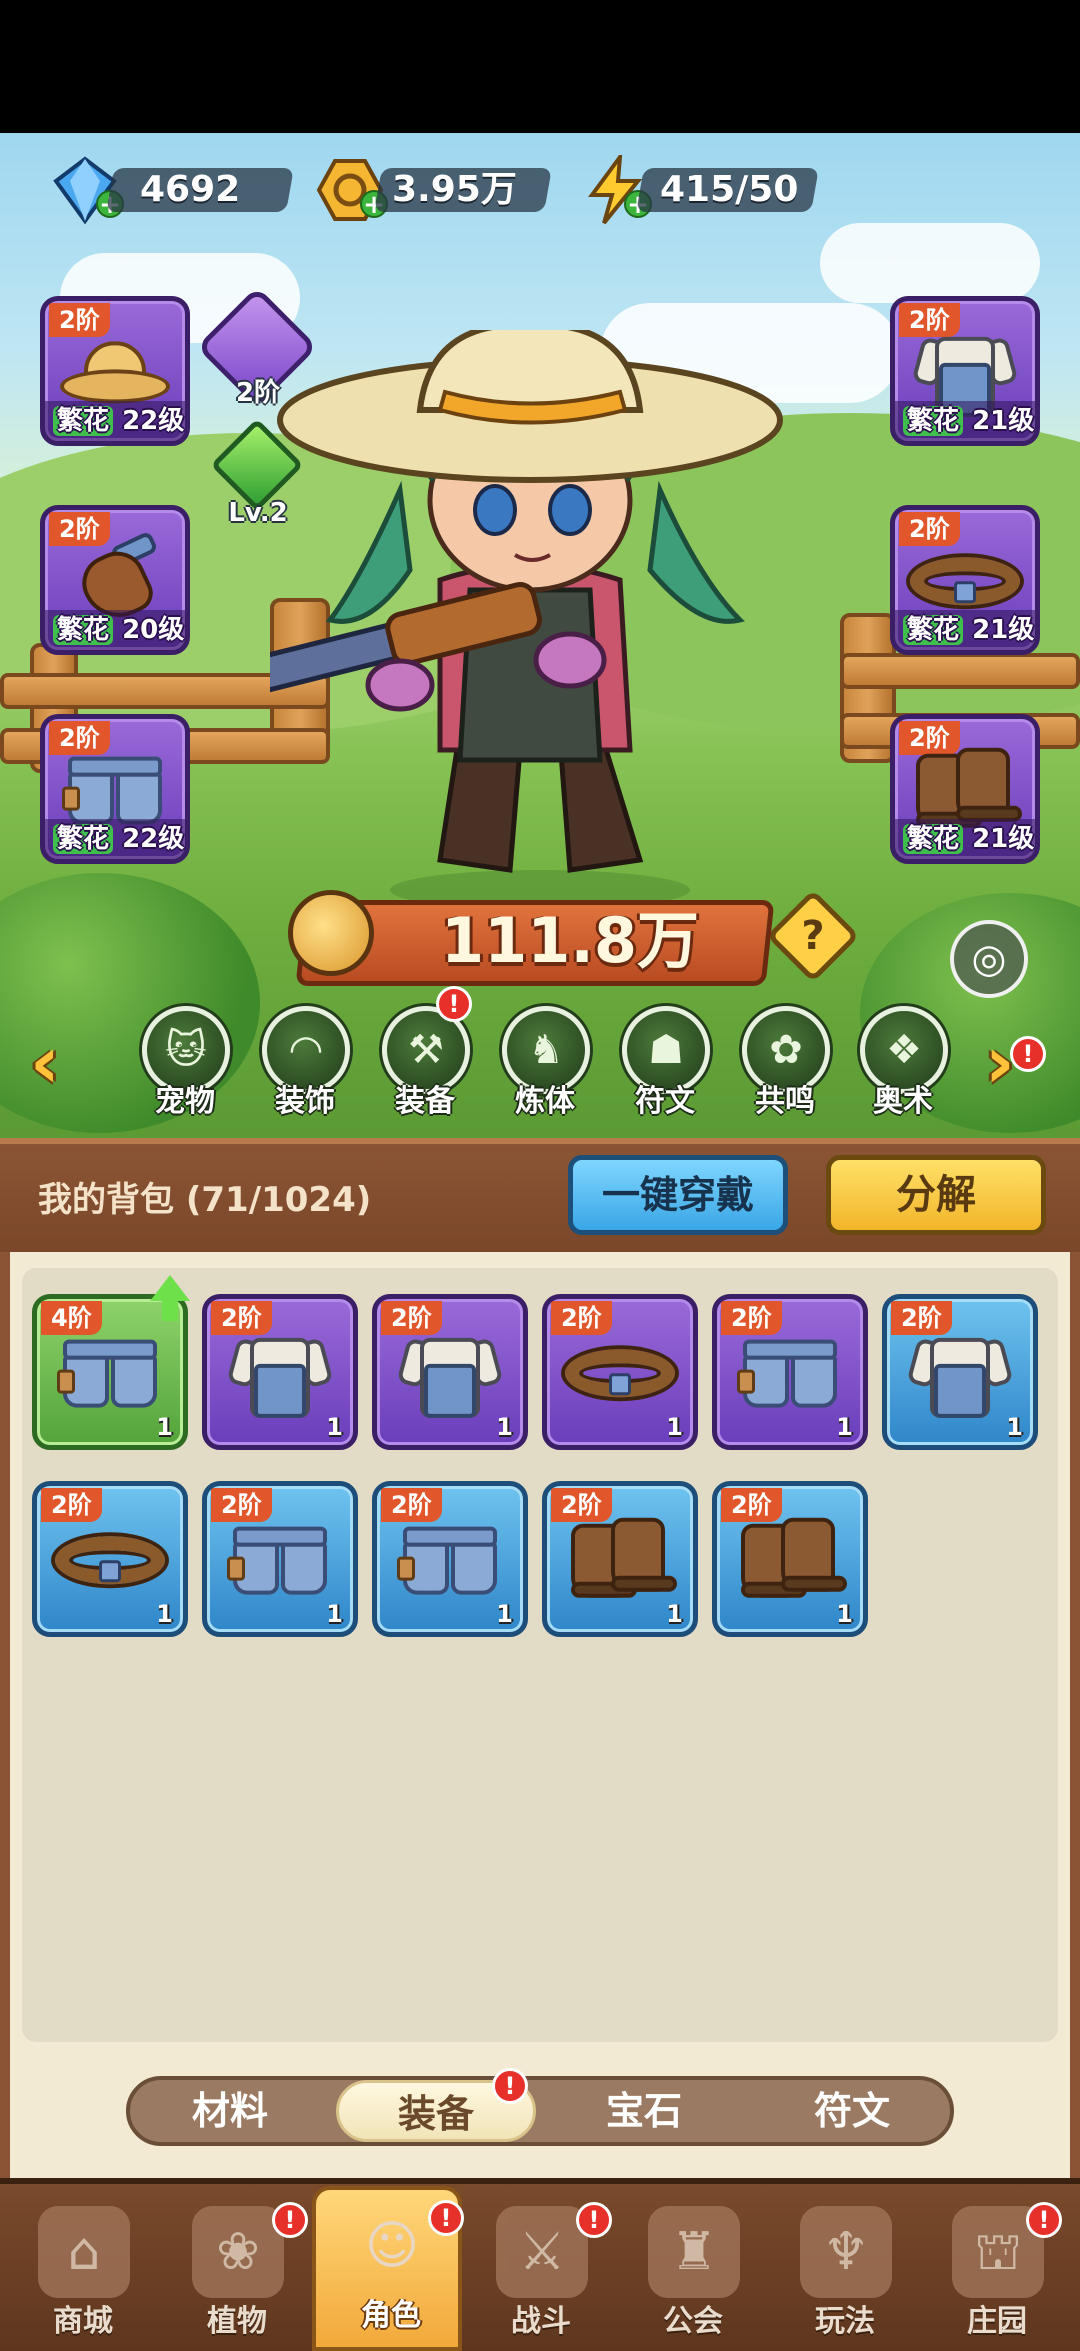 Image resolution: width=1080 pixels, height=2351 pixels. I want to click on function-pet: 🐱 宠物, so click(185, 1062).